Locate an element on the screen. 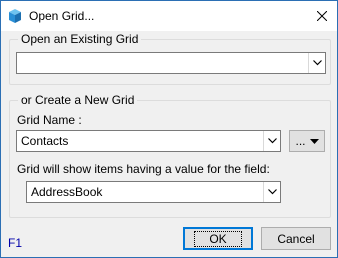 This screenshot has width=338, height=258. new-grid-group-title: or Create a New Grid is located at coordinates (78, 100).